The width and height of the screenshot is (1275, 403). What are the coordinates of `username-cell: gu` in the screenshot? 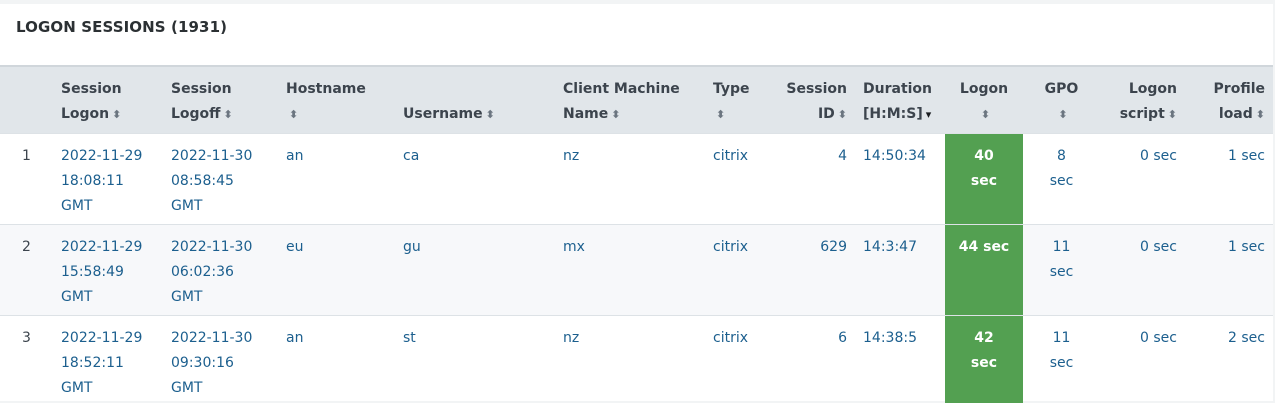 It's located at (475, 269).